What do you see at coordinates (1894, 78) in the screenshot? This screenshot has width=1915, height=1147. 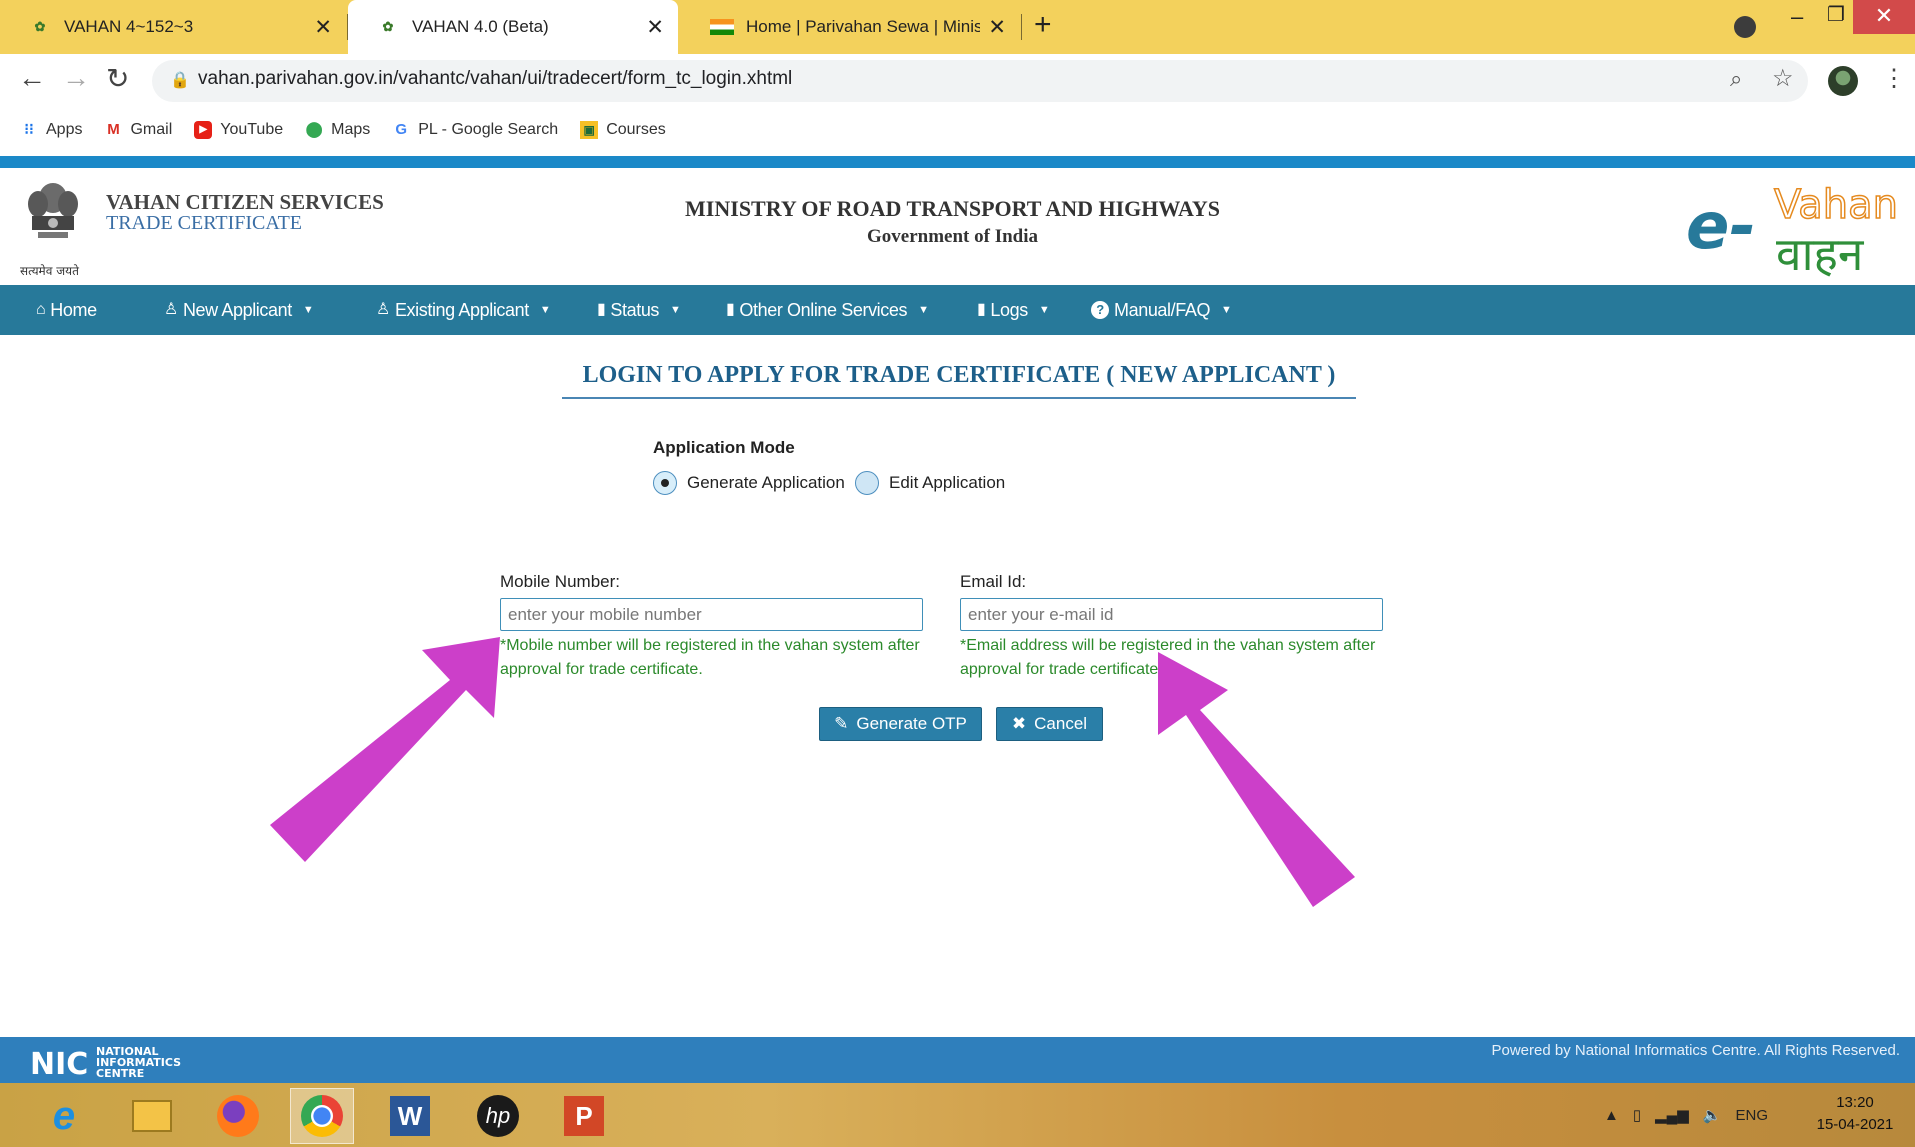 I see `menu-kebab-icon: ⋮` at bounding box center [1894, 78].